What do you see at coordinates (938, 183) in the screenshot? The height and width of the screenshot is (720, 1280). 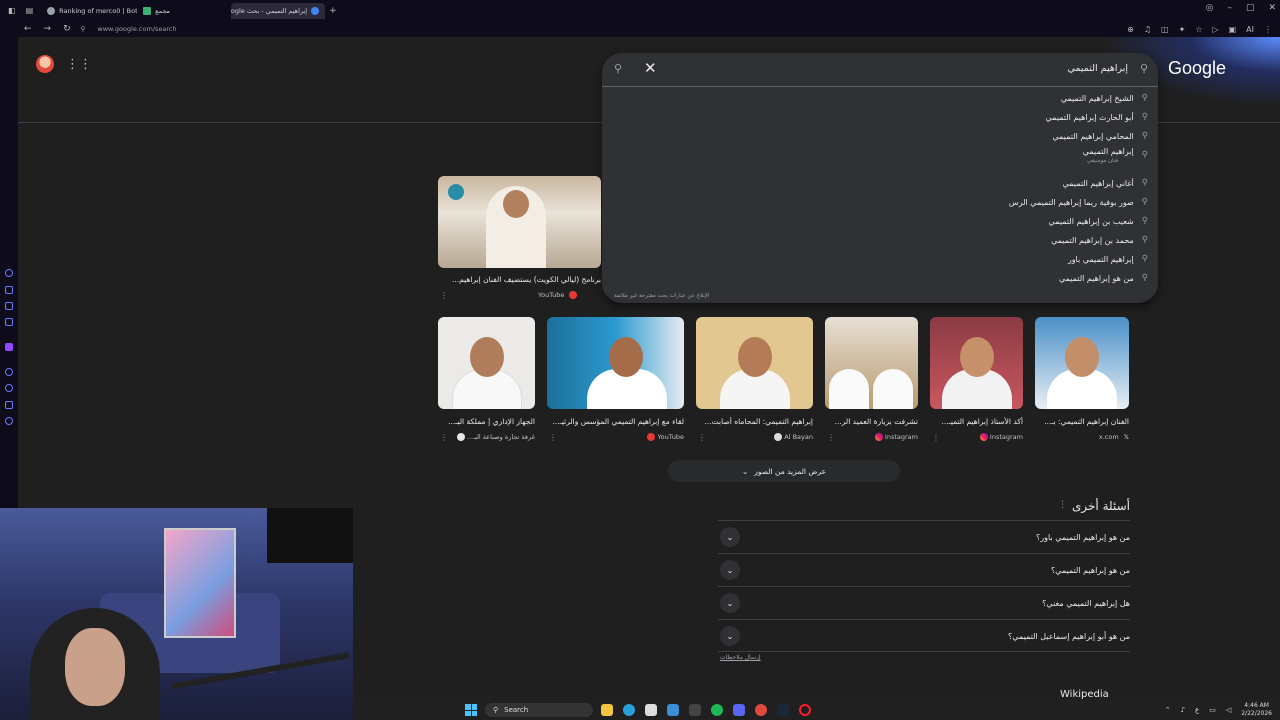 I see `suggestion-item: ⚲ أغاني إبراهيم التميمي` at bounding box center [938, 183].